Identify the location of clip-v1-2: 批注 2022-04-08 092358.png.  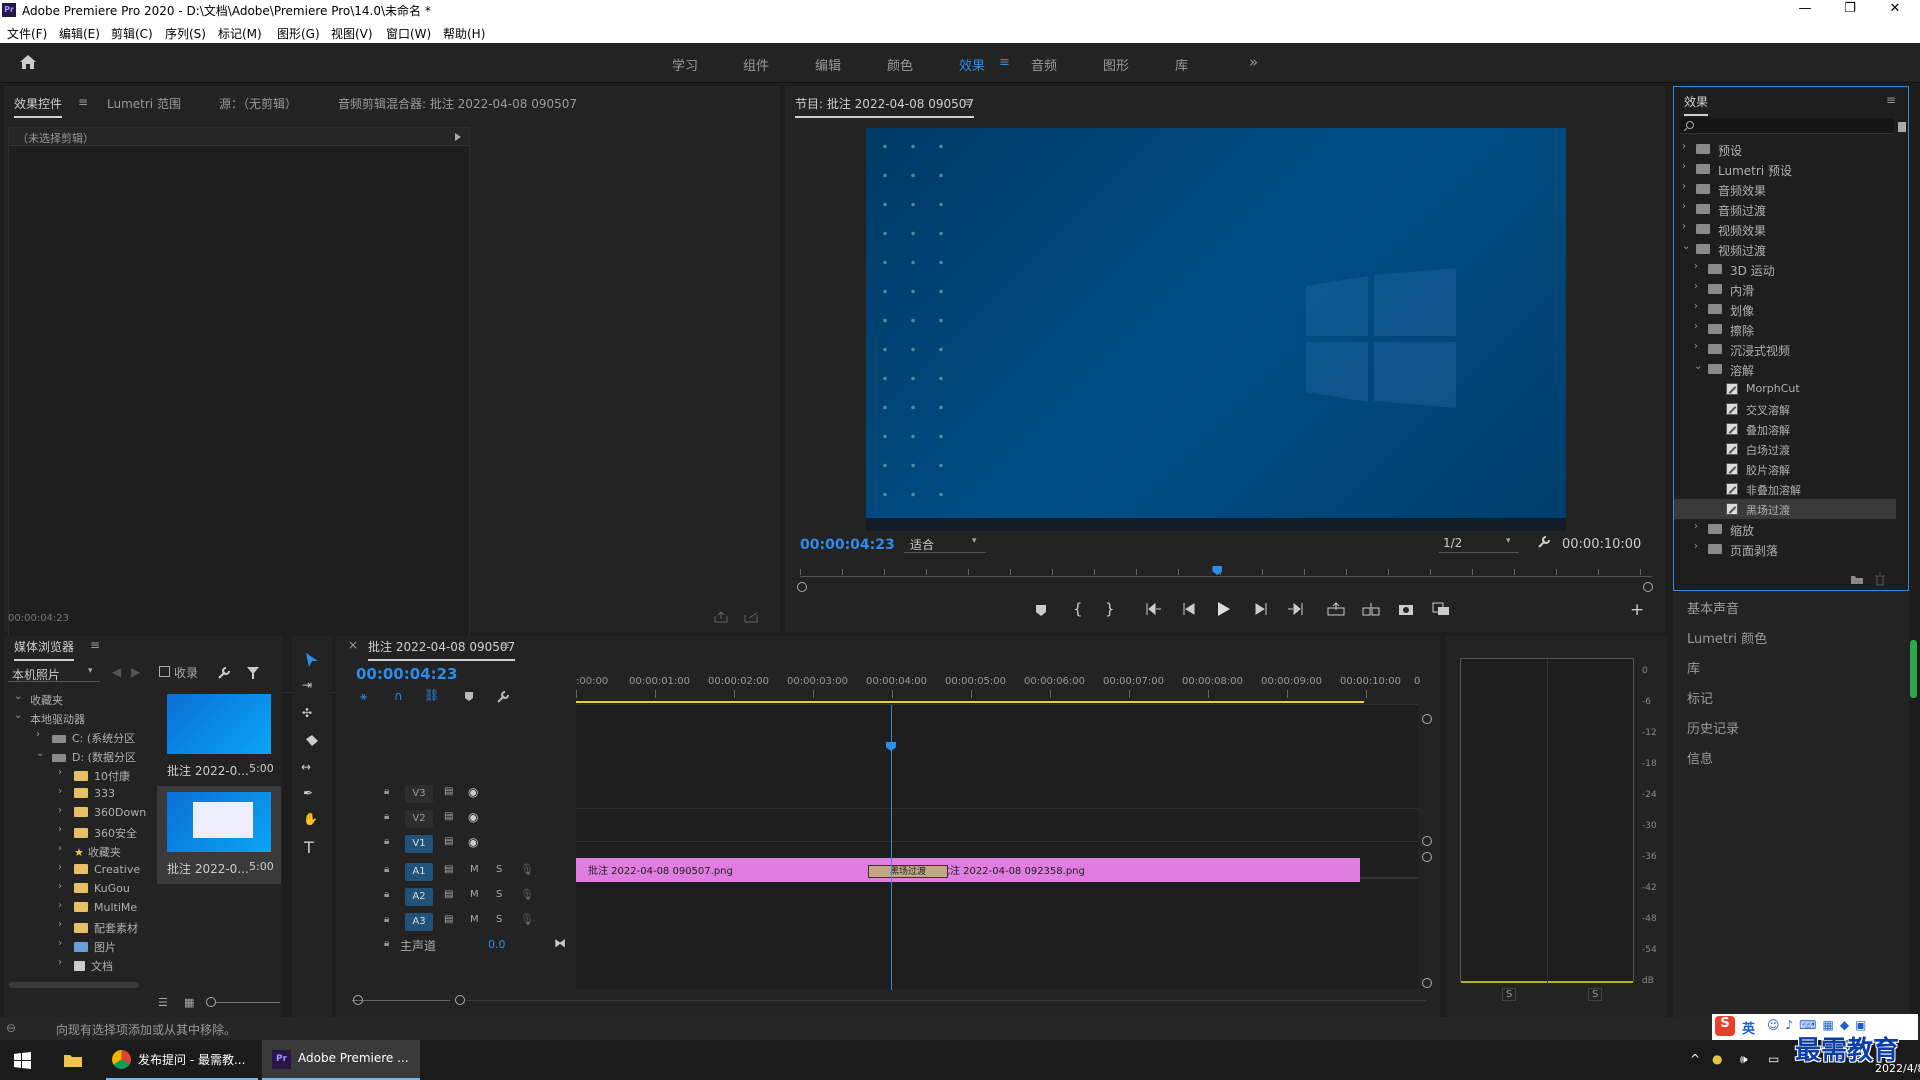
(1144, 870).